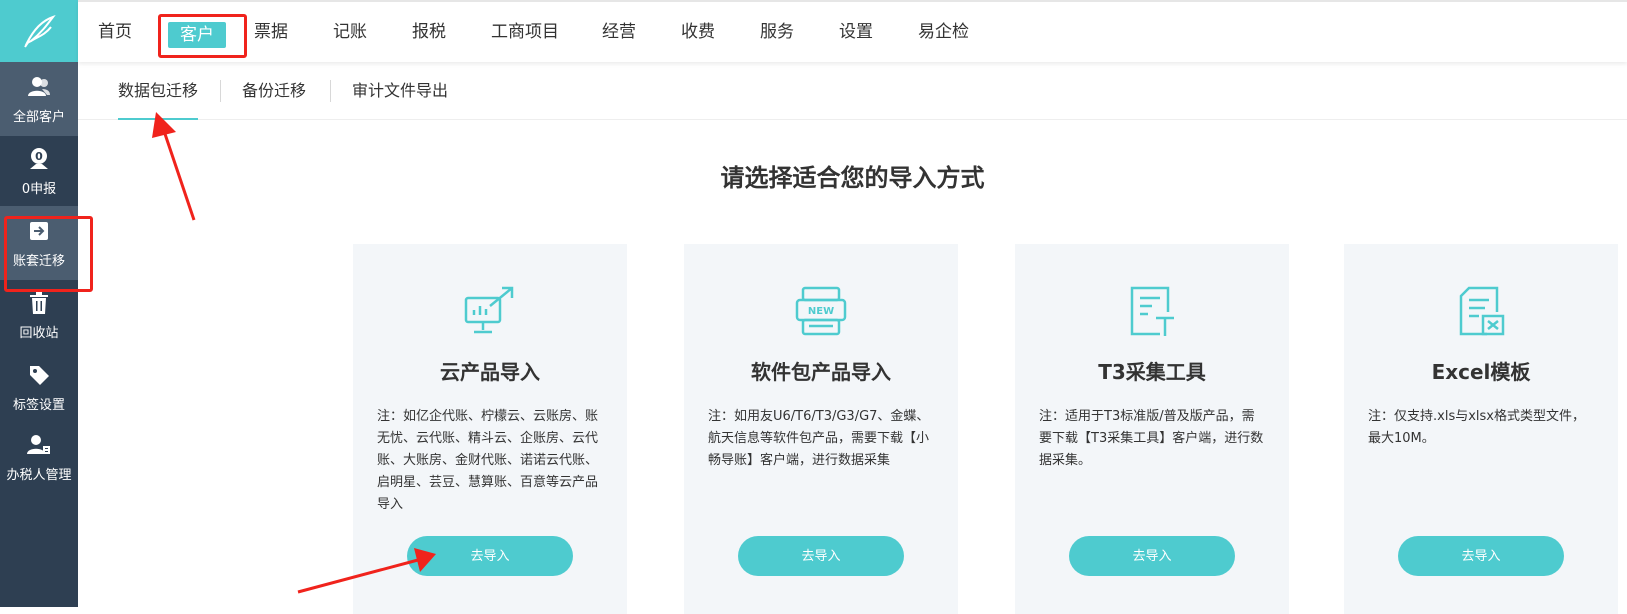 Image resolution: width=1627 pixels, height=614 pixels. I want to click on go-import-button-t3-tool: 去导入, so click(1152, 556).